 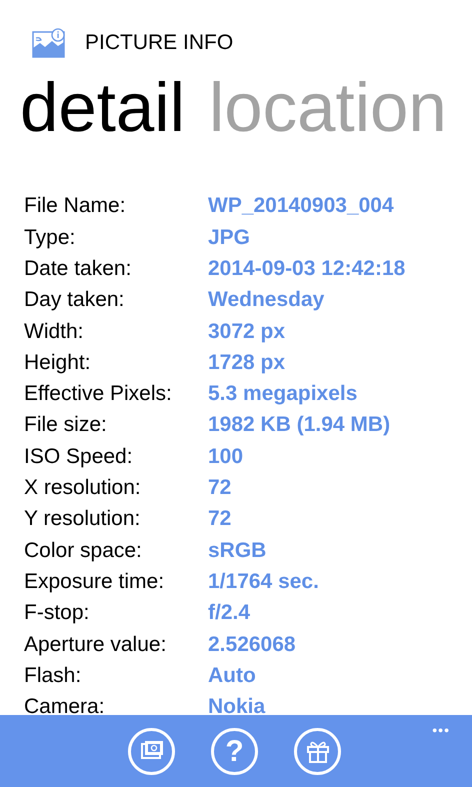 I want to click on detail-label: Aperture value:, so click(x=96, y=645).